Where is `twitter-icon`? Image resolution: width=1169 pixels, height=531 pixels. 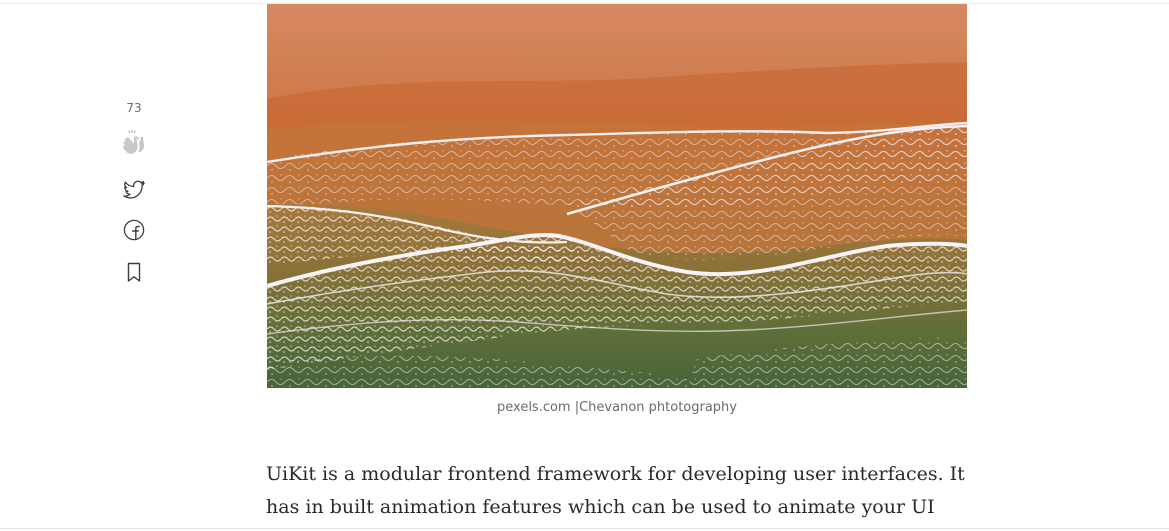
twitter-icon is located at coordinates (134, 189).